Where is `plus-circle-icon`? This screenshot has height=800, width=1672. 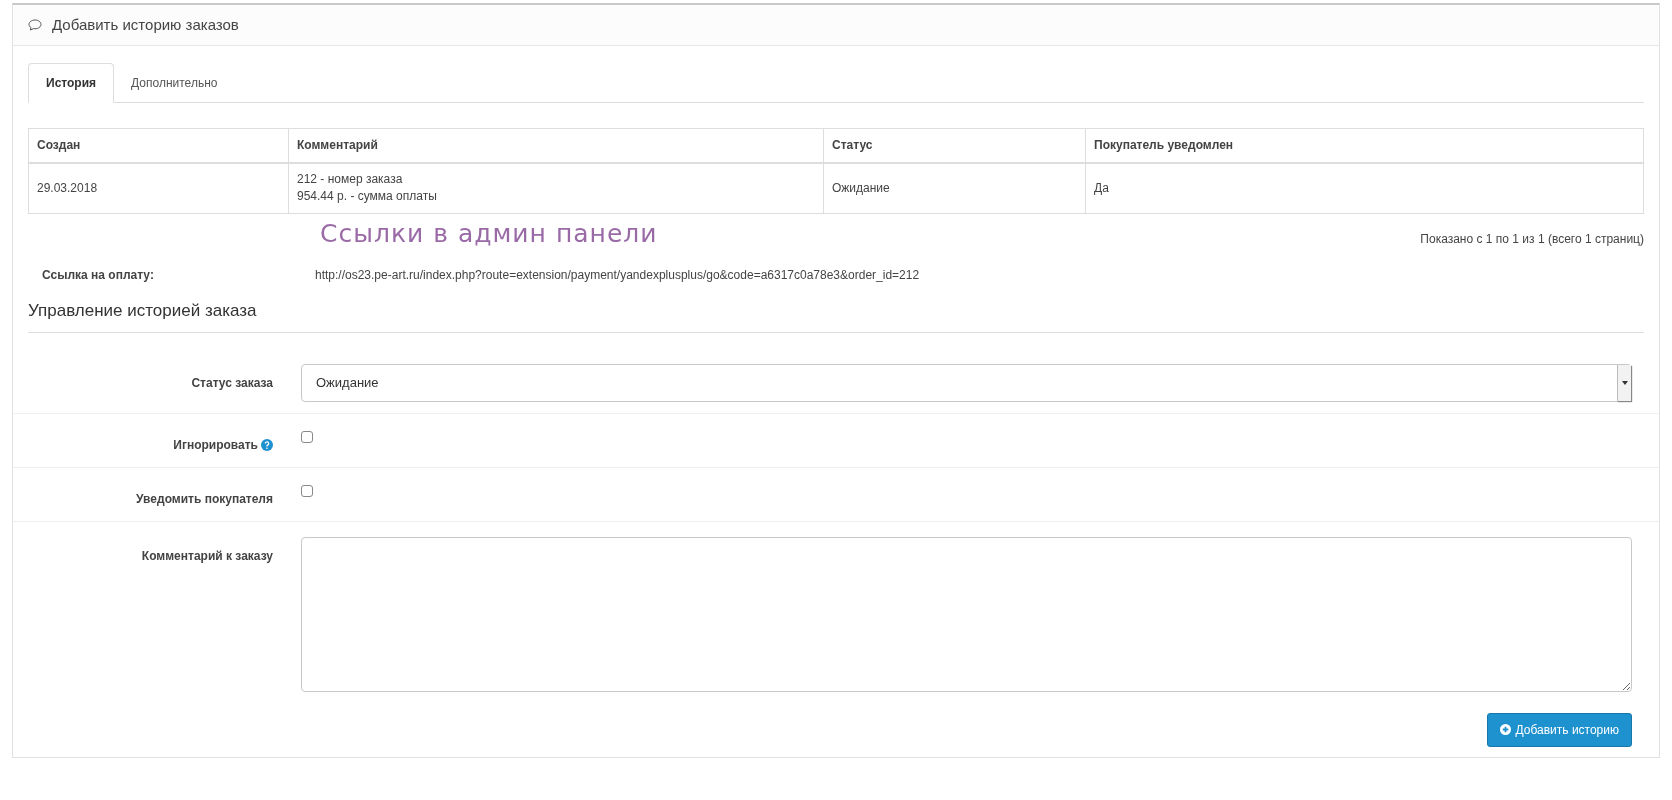
plus-circle-icon is located at coordinates (1505, 729).